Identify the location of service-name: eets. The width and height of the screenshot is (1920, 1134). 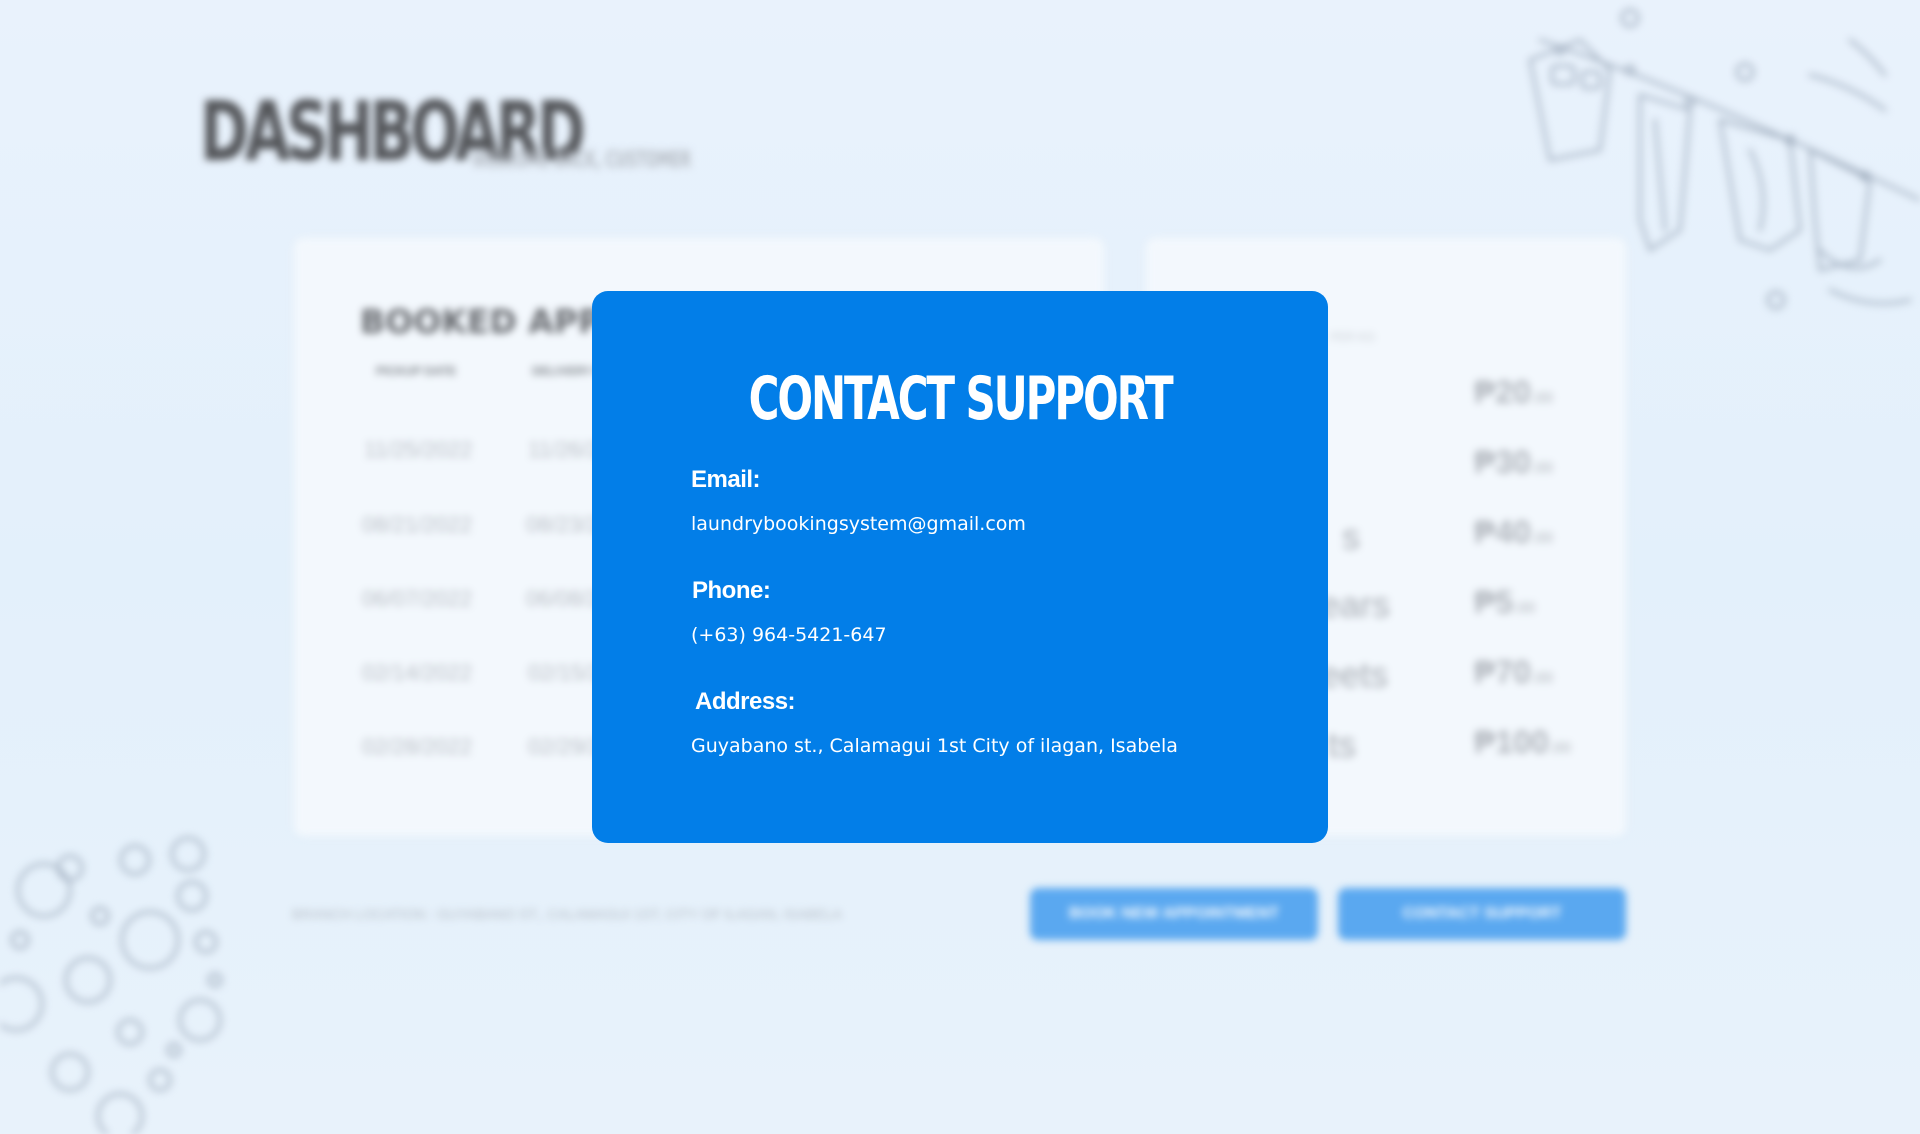
(1354, 674).